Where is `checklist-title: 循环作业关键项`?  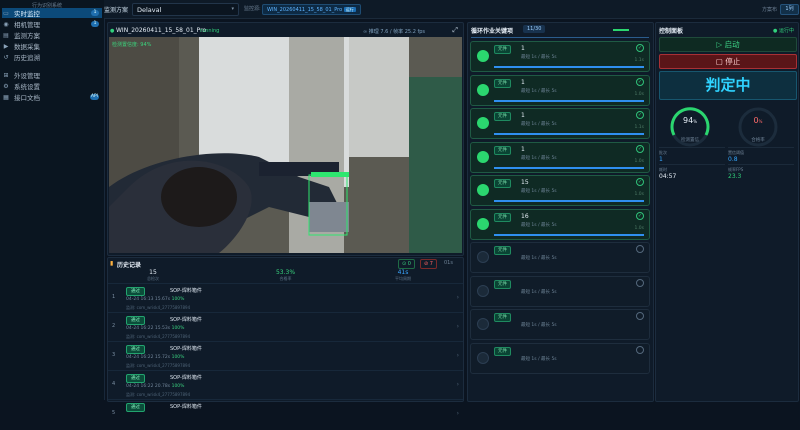
checklist-title: 循环作业关键项 is located at coordinates (492, 31).